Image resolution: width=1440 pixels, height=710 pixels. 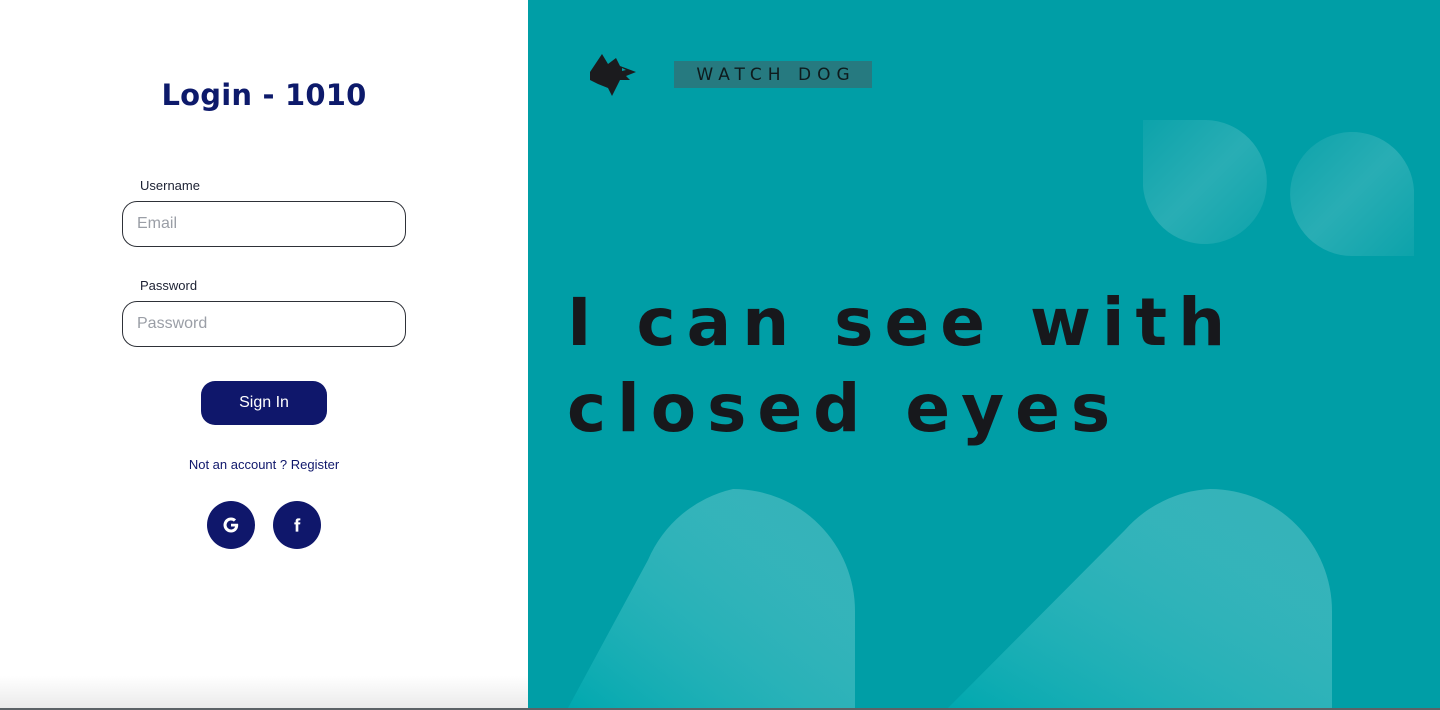 I want to click on register-link: Register, so click(x=315, y=464).